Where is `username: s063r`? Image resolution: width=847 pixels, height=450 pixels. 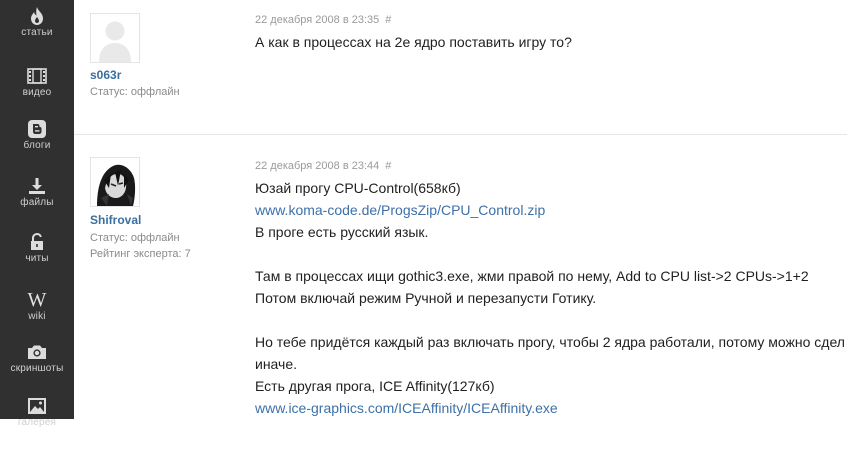 username: s063r is located at coordinates (105, 75).